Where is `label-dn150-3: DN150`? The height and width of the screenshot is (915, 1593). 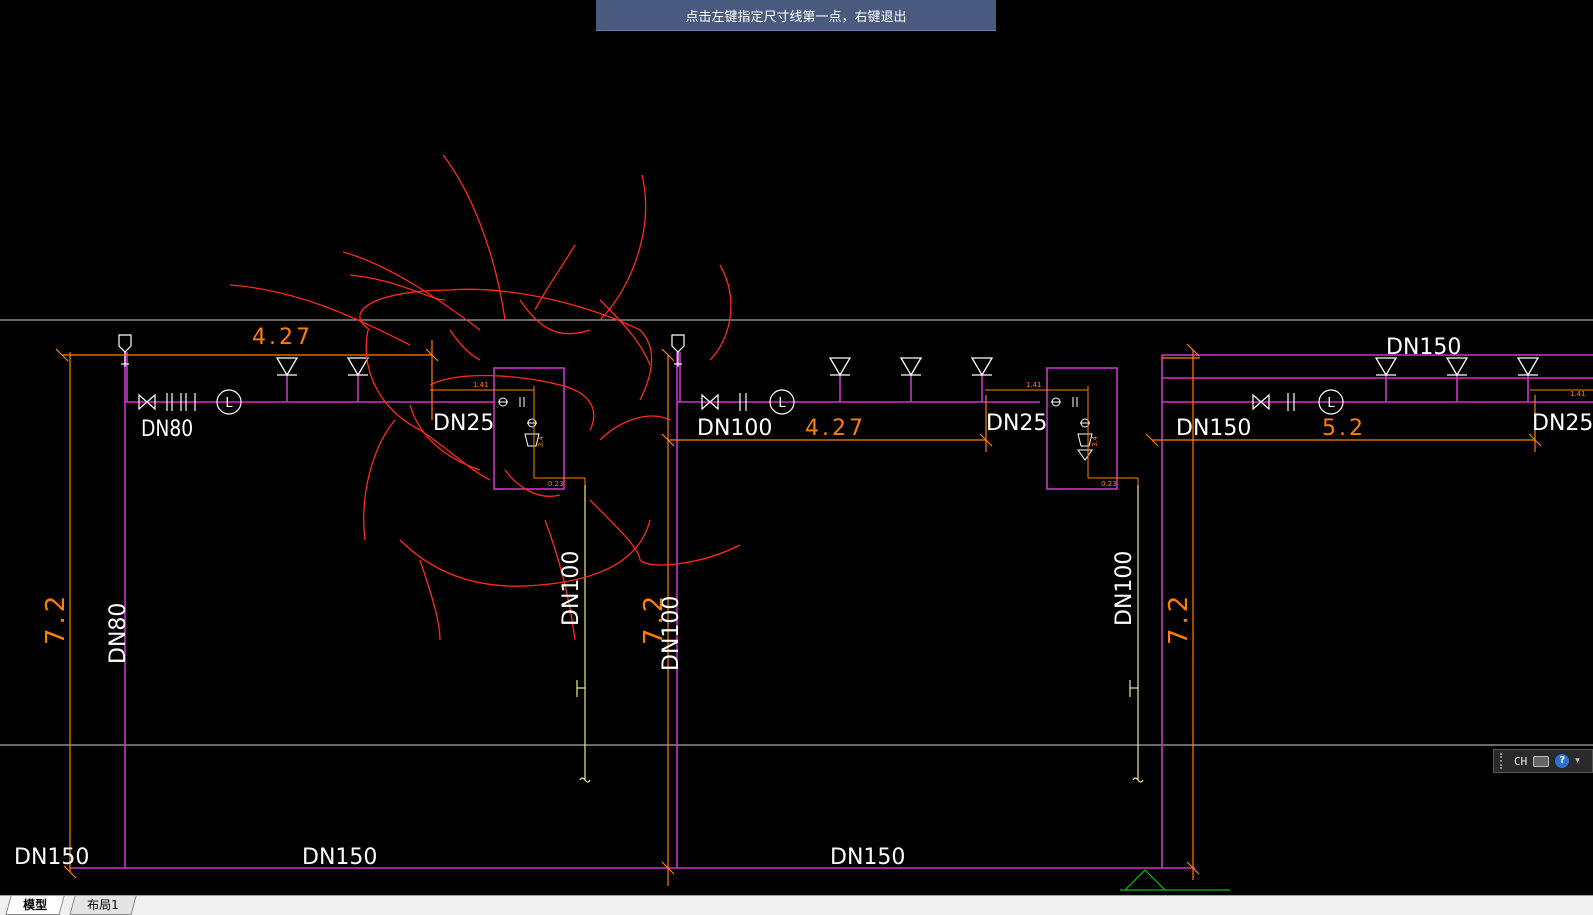
label-dn150-3: DN150 is located at coordinates (51, 857).